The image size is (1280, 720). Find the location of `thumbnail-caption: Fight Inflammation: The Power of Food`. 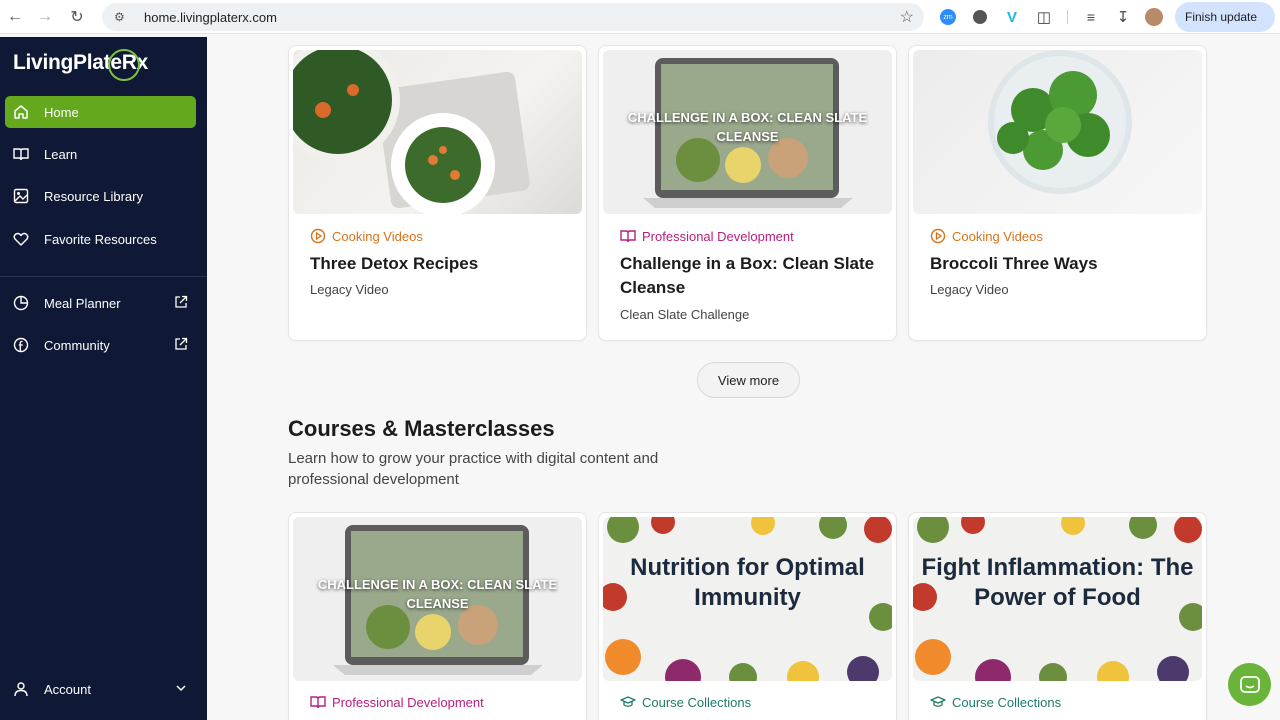

thumbnail-caption: Fight Inflammation: The Power of Food is located at coordinates (1057, 582).